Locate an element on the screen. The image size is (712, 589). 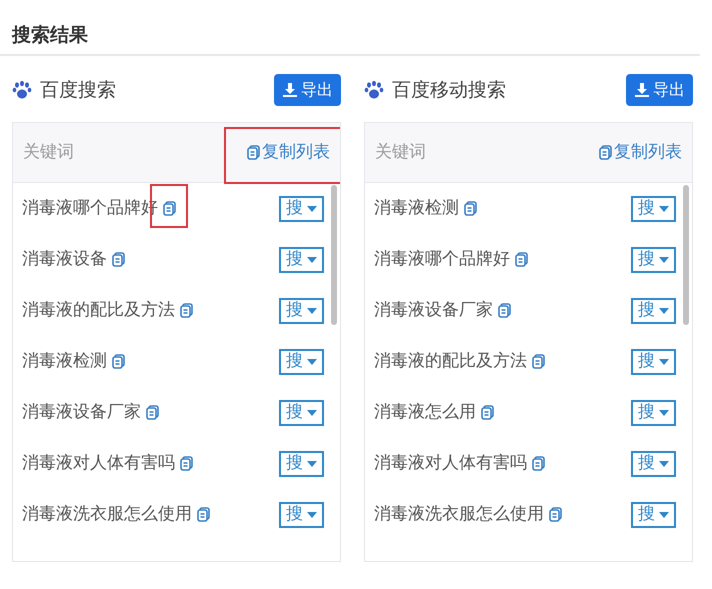
panel-title: 百度搜索 is located at coordinates (78, 90).